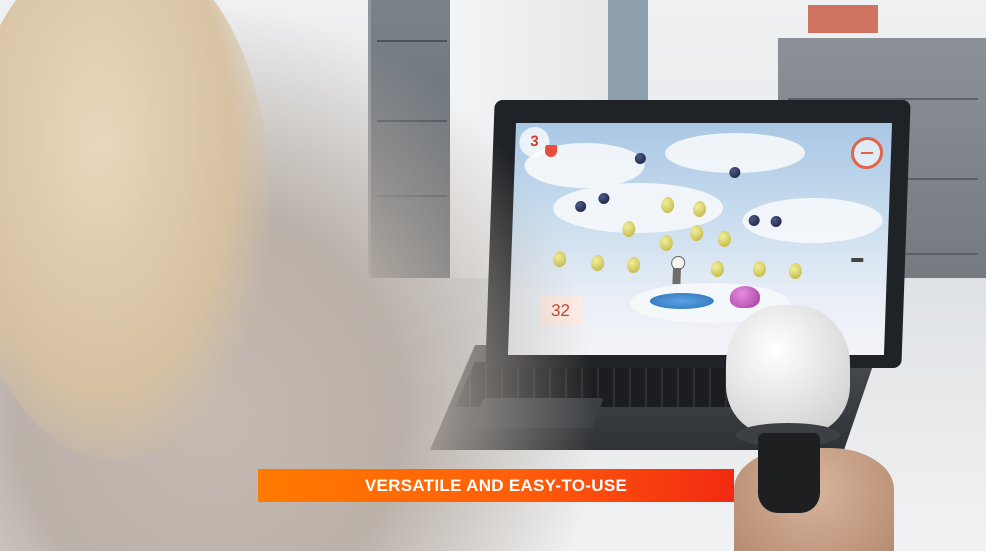 Image resolution: width=986 pixels, height=551 pixels. I want to click on bird, so click(857, 260).